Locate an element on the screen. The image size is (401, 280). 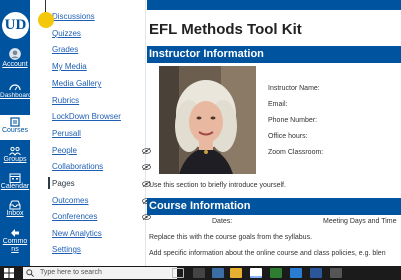
search-icon is located at coordinates (30, 273).